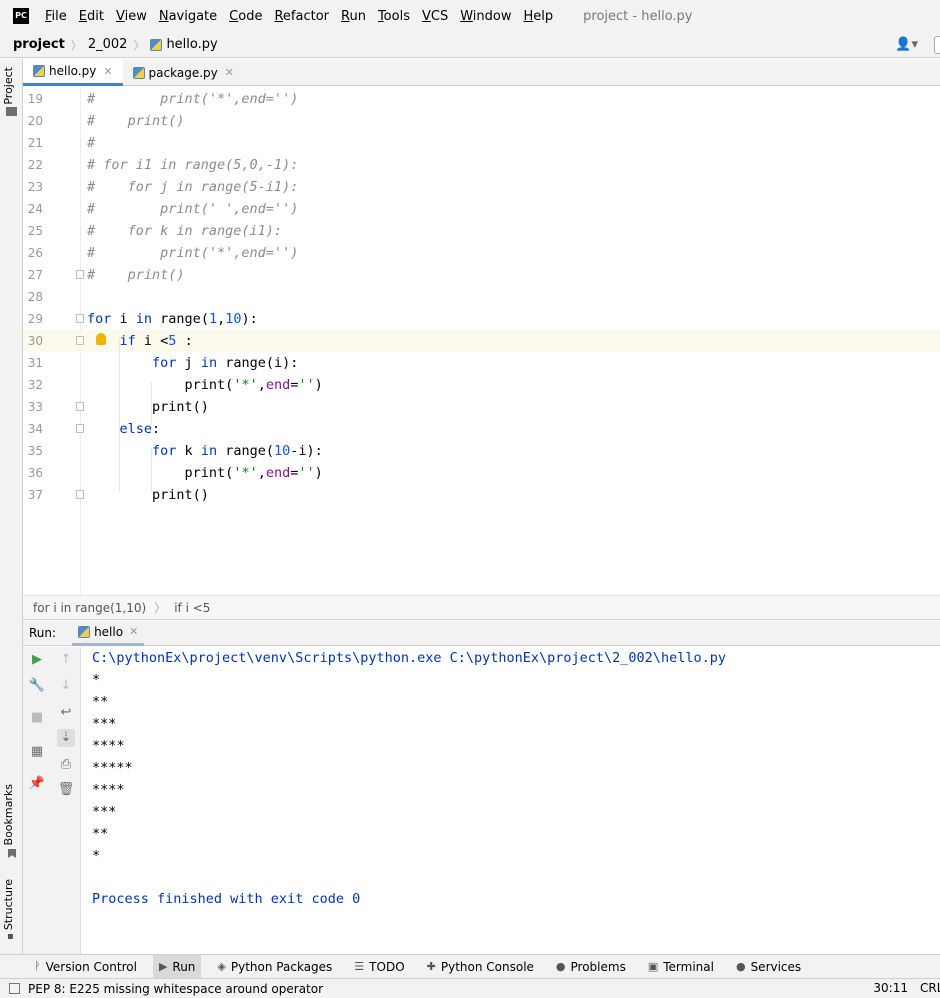 The image size is (940, 998). Describe the element at coordinates (481, 275) in the screenshot. I see `code-line: 27 # print()` at that location.